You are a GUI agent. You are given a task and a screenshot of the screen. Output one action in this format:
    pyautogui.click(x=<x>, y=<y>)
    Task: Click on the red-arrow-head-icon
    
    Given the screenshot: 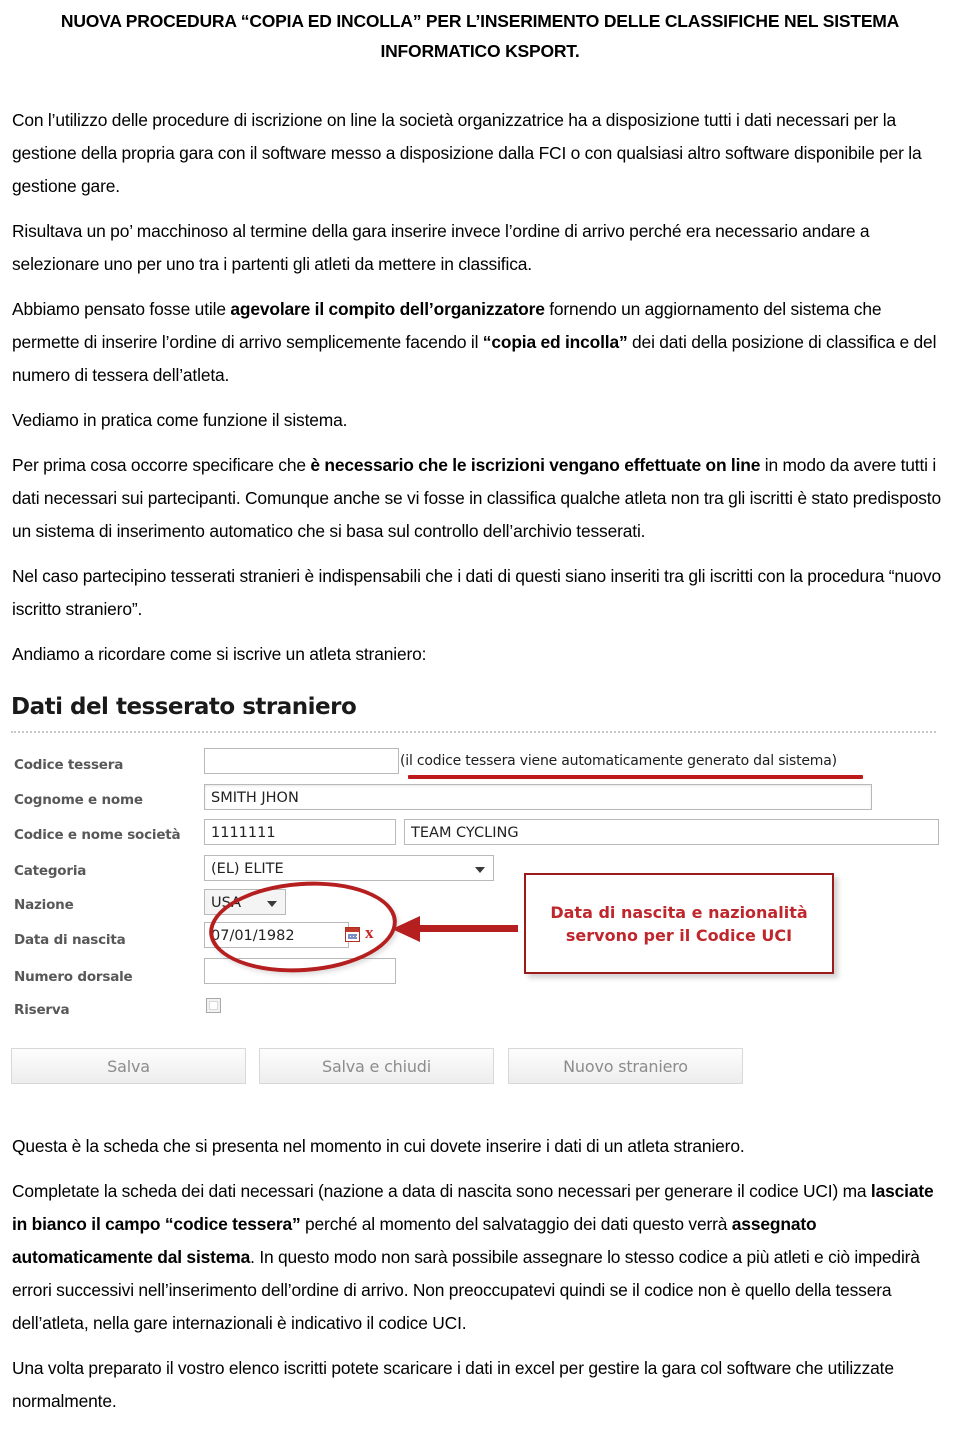 What is the action you would take?
    pyautogui.click(x=406, y=929)
    